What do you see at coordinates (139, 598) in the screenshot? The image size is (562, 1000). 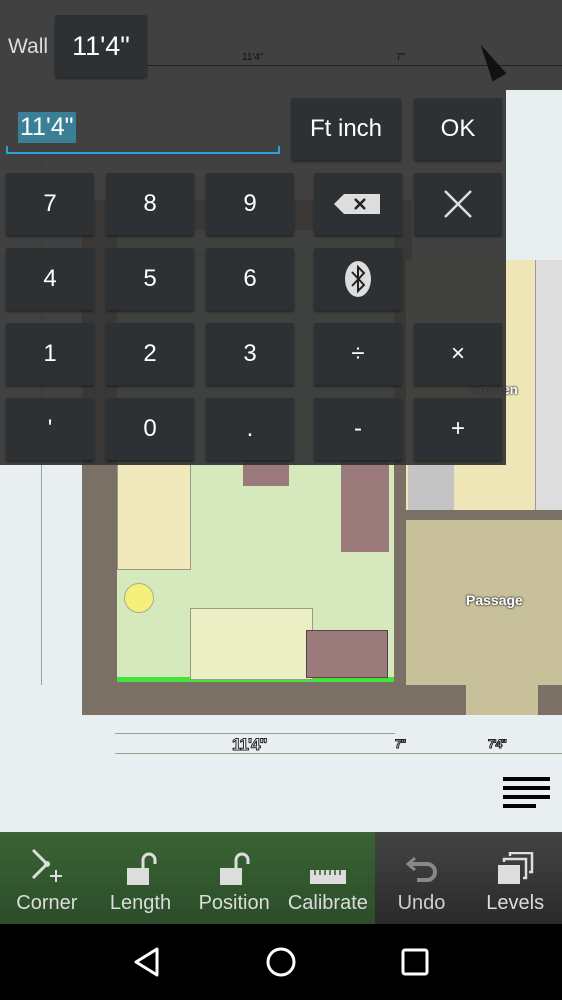 I see `lamp` at bounding box center [139, 598].